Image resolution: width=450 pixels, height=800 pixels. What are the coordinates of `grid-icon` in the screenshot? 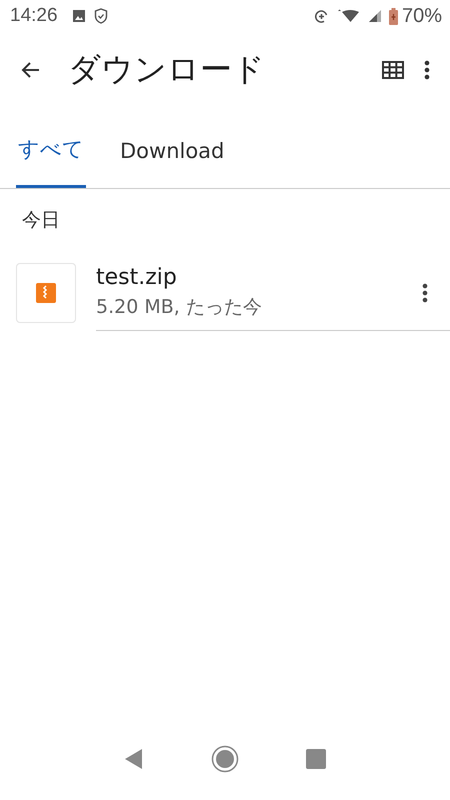 It's located at (393, 70).